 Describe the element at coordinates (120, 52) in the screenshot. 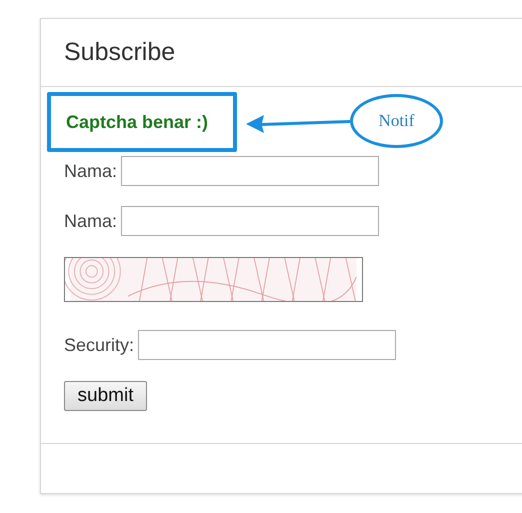

I see `panel-title: Subscribe` at that location.